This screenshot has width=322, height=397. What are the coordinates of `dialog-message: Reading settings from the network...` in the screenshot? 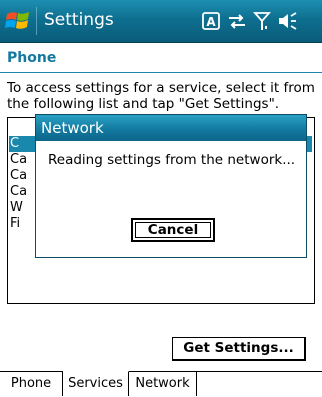 It's located at (172, 160).